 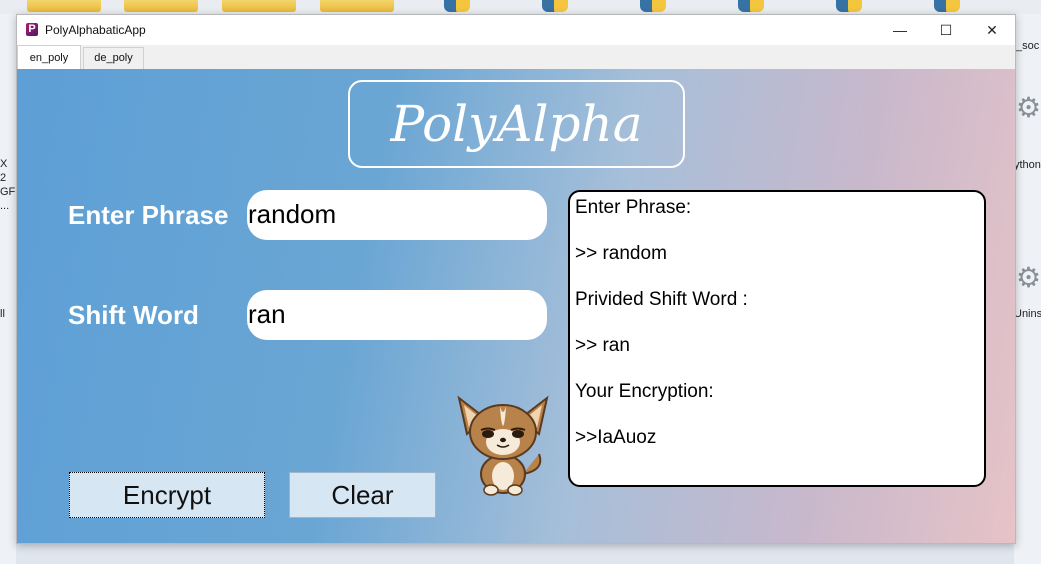 I want to click on output-line: >> ran, so click(x=602, y=345).